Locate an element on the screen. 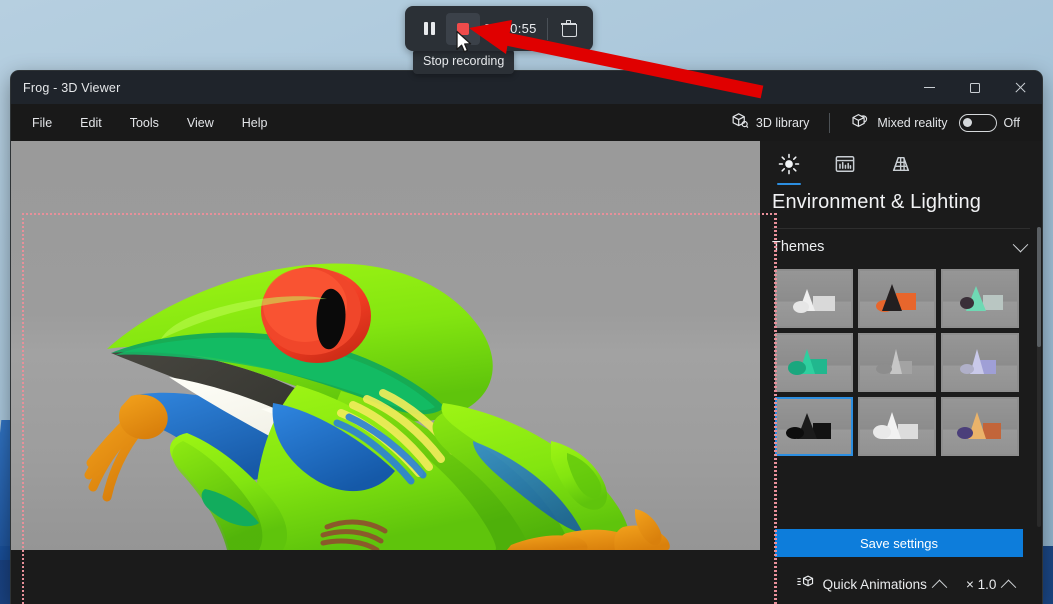 This screenshot has height=604, width=1053. minimize-icon is located at coordinates (929, 87).